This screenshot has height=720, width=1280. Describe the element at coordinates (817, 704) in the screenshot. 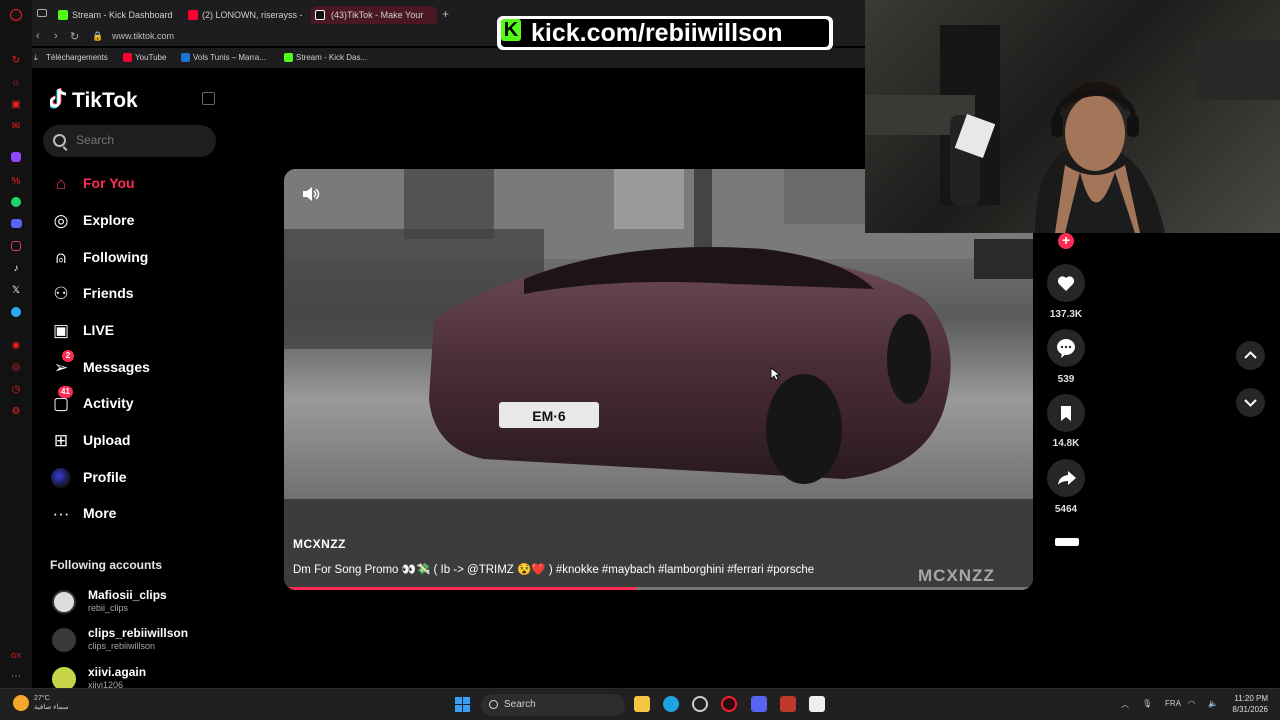

I see `obs-icon` at that location.